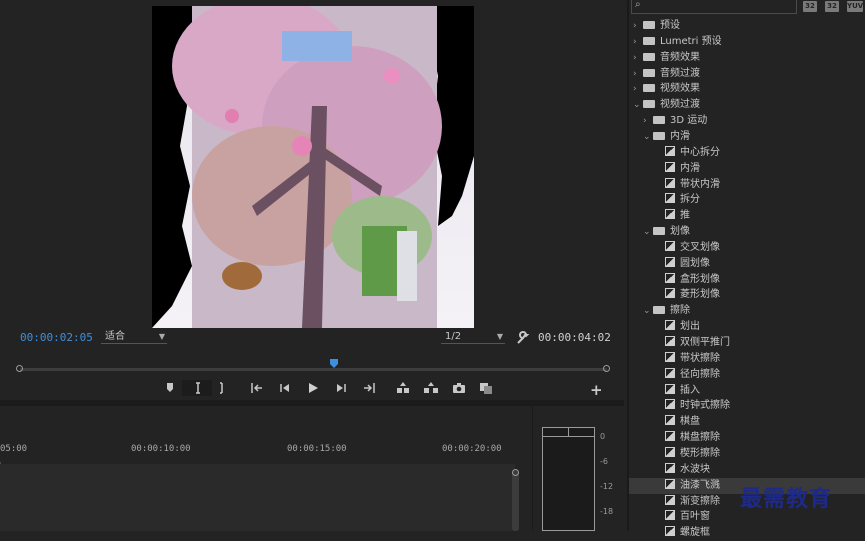  Describe the element at coordinates (681, 470) in the screenshot. I see `effects-item: 水波块` at that location.